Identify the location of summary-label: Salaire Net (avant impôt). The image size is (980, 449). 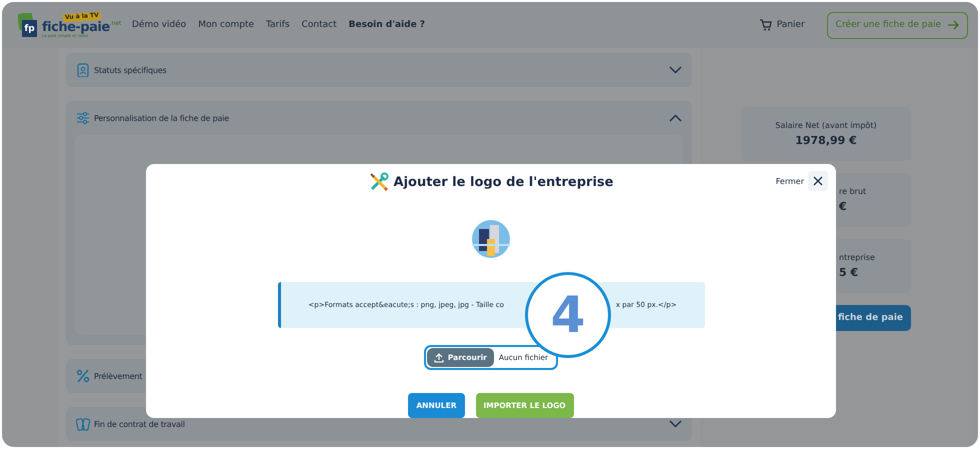
(826, 125).